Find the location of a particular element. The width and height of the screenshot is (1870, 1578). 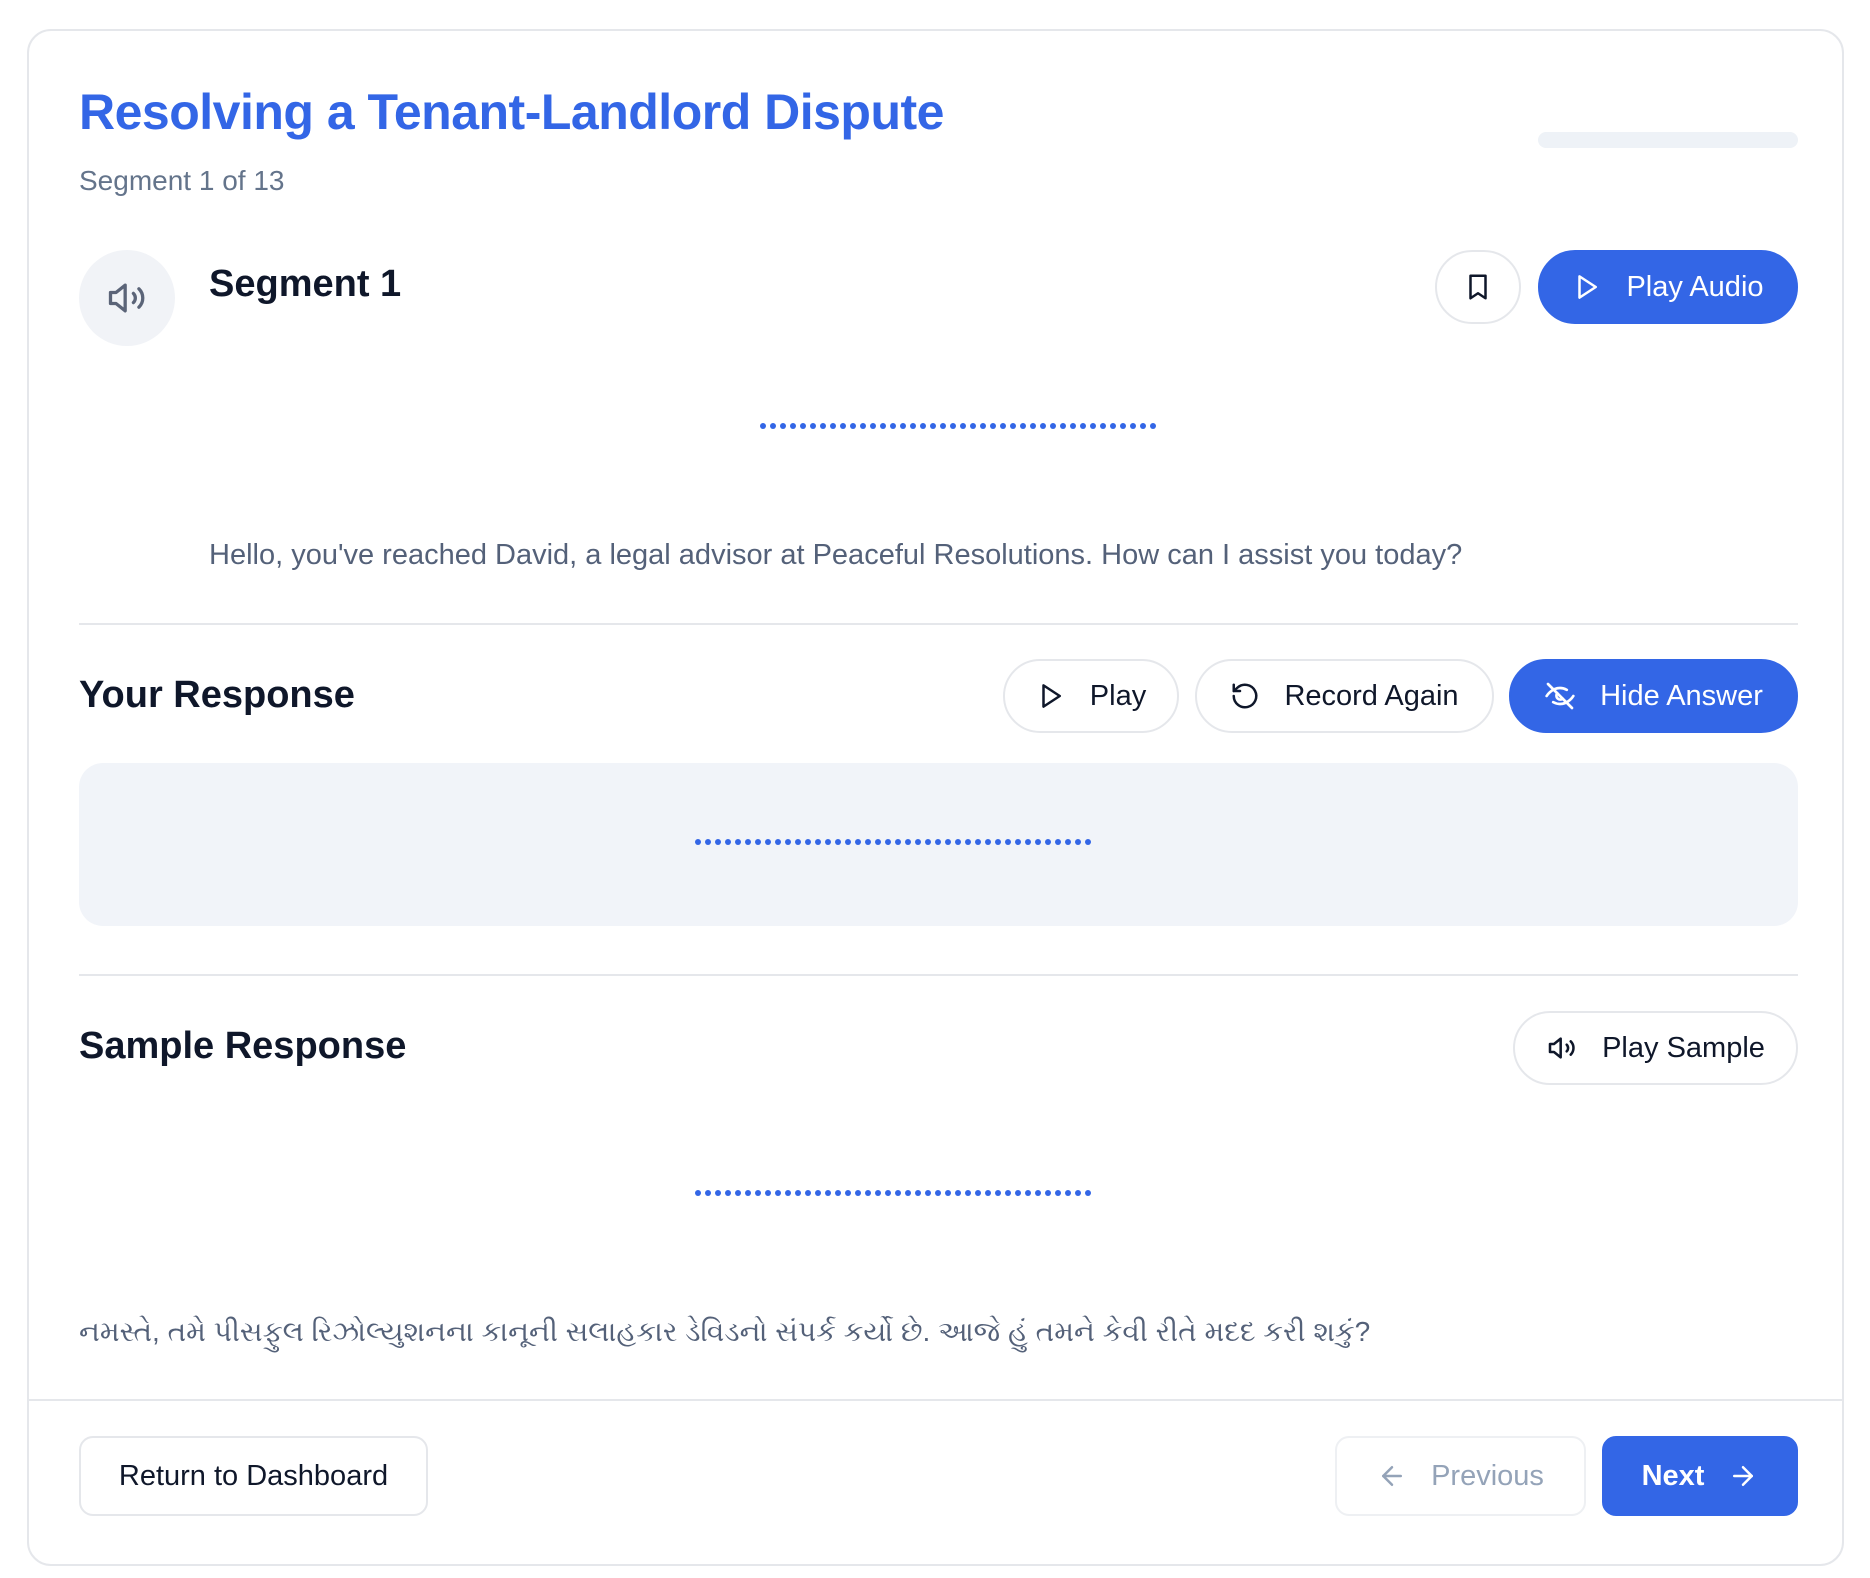

hide-answer-button: Hide Answer is located at coordinates (1653, 696).